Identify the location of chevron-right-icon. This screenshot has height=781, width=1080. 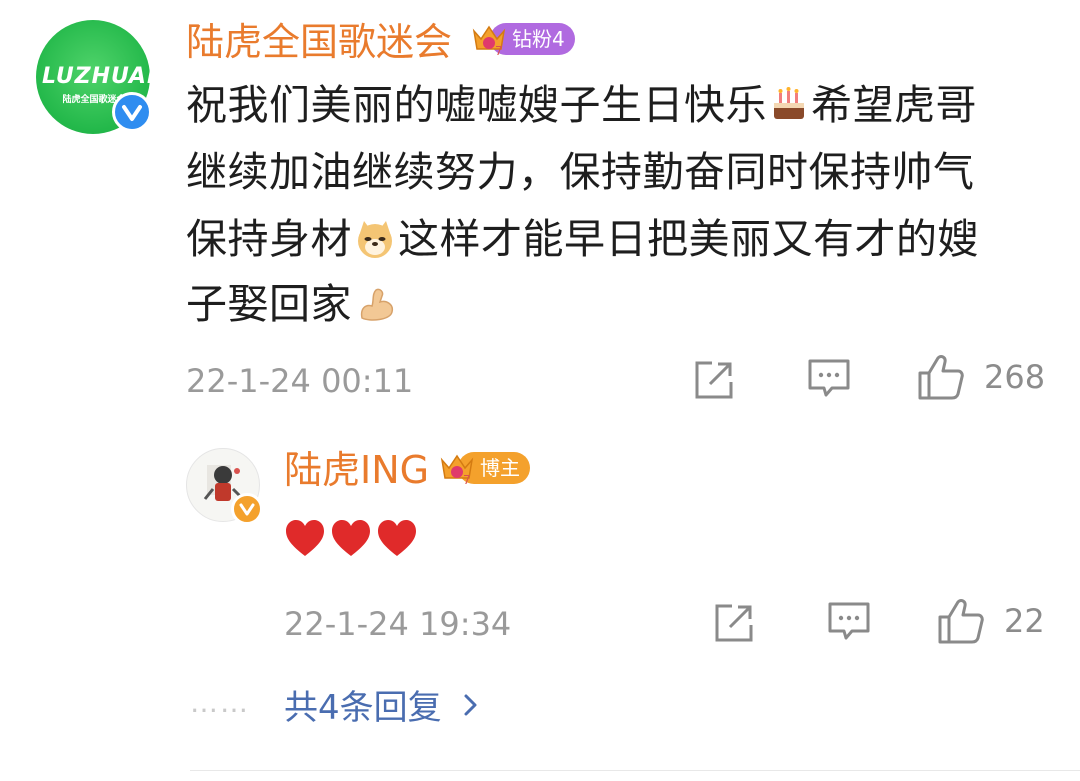
(470, 704).